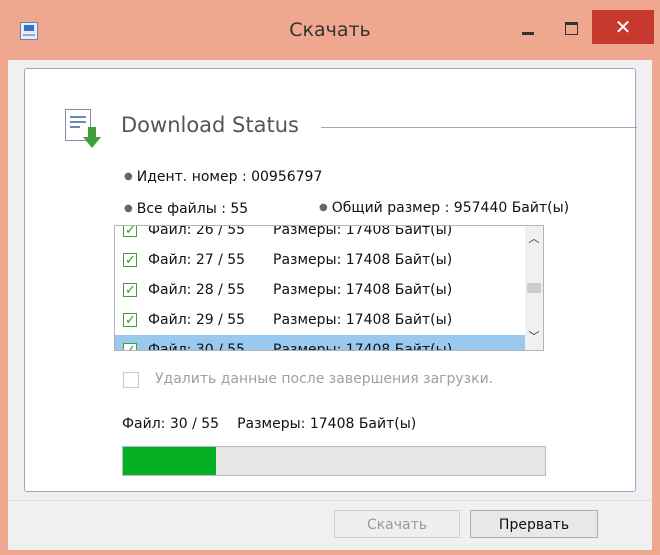 The image size is (660, 555). What do you see at coordinates (223, 177) in the screenshot?
I see `id-number-line: ● Идент. номер : 00956797` at bounding box center [223, 177].